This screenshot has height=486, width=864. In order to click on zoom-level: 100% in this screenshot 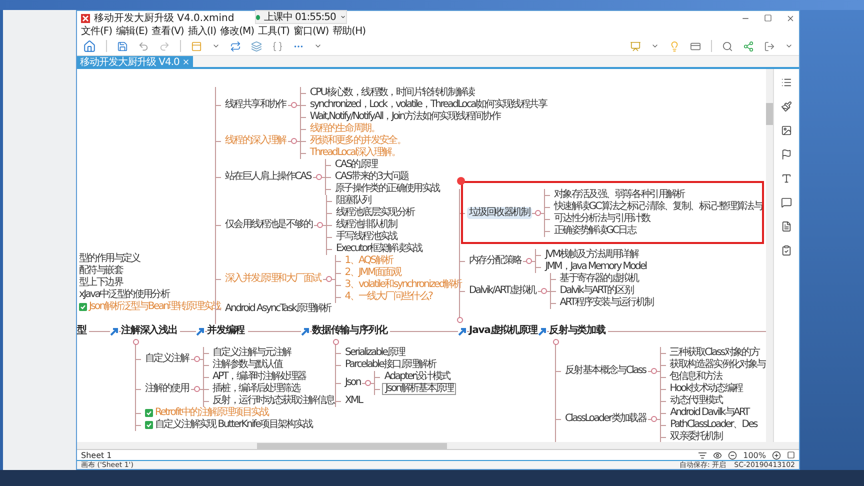, I will do `click(754, 455)`.